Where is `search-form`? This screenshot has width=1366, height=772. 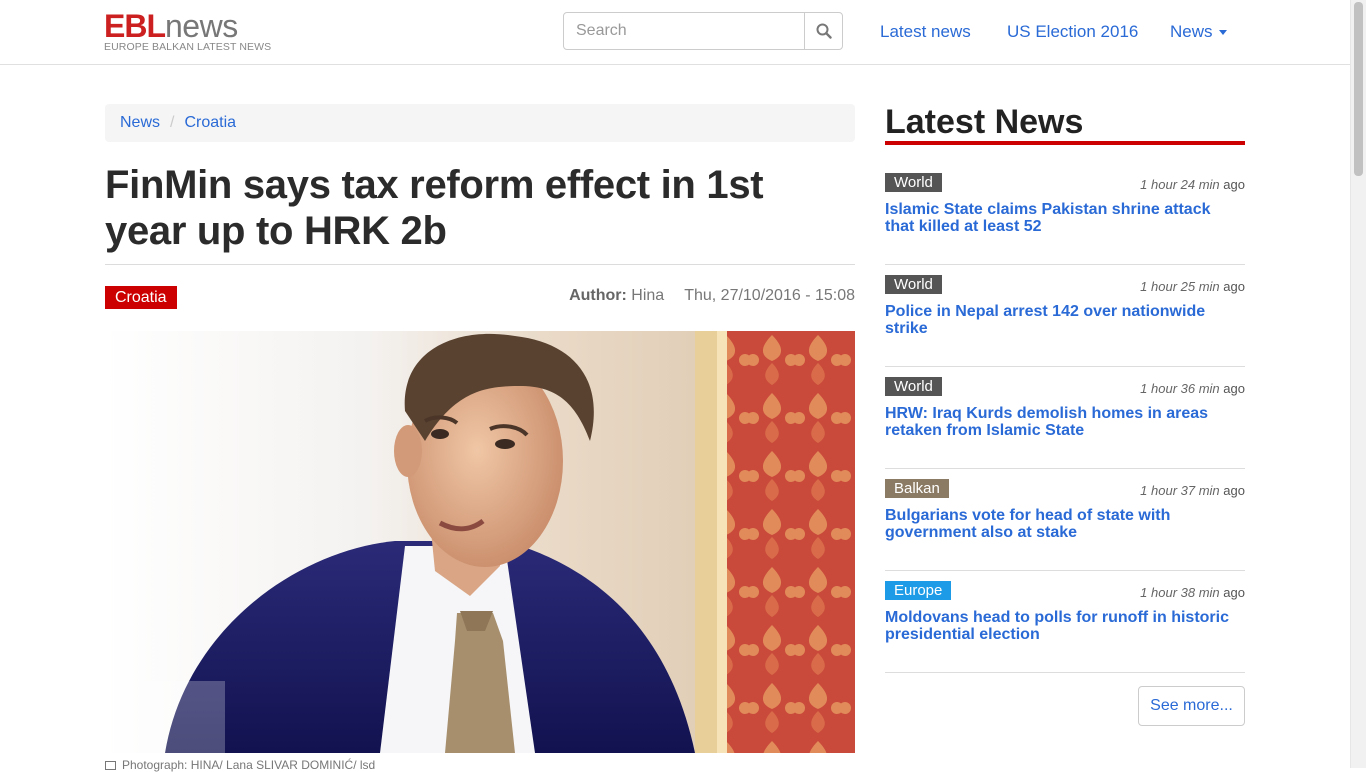 search-form is located at coordinates (703, 31).